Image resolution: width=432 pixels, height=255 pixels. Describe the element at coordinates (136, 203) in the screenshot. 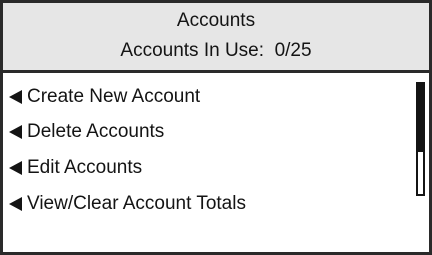

I see `menu-item-label: View/Clear Account Totals` at that location.